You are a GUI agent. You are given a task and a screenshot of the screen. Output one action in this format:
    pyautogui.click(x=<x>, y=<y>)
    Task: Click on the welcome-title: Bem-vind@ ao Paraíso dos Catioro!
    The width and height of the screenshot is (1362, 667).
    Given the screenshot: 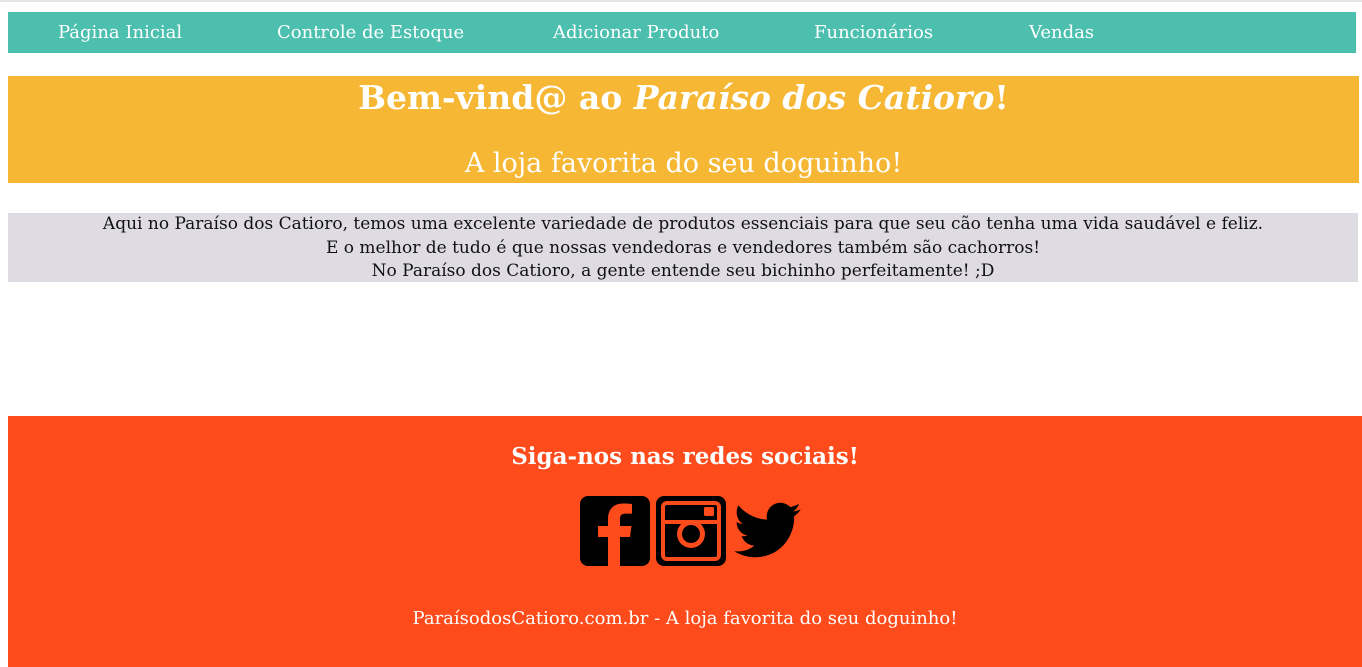 What is the action you would take?
    pyautogui.click(x=683, y=98)
    